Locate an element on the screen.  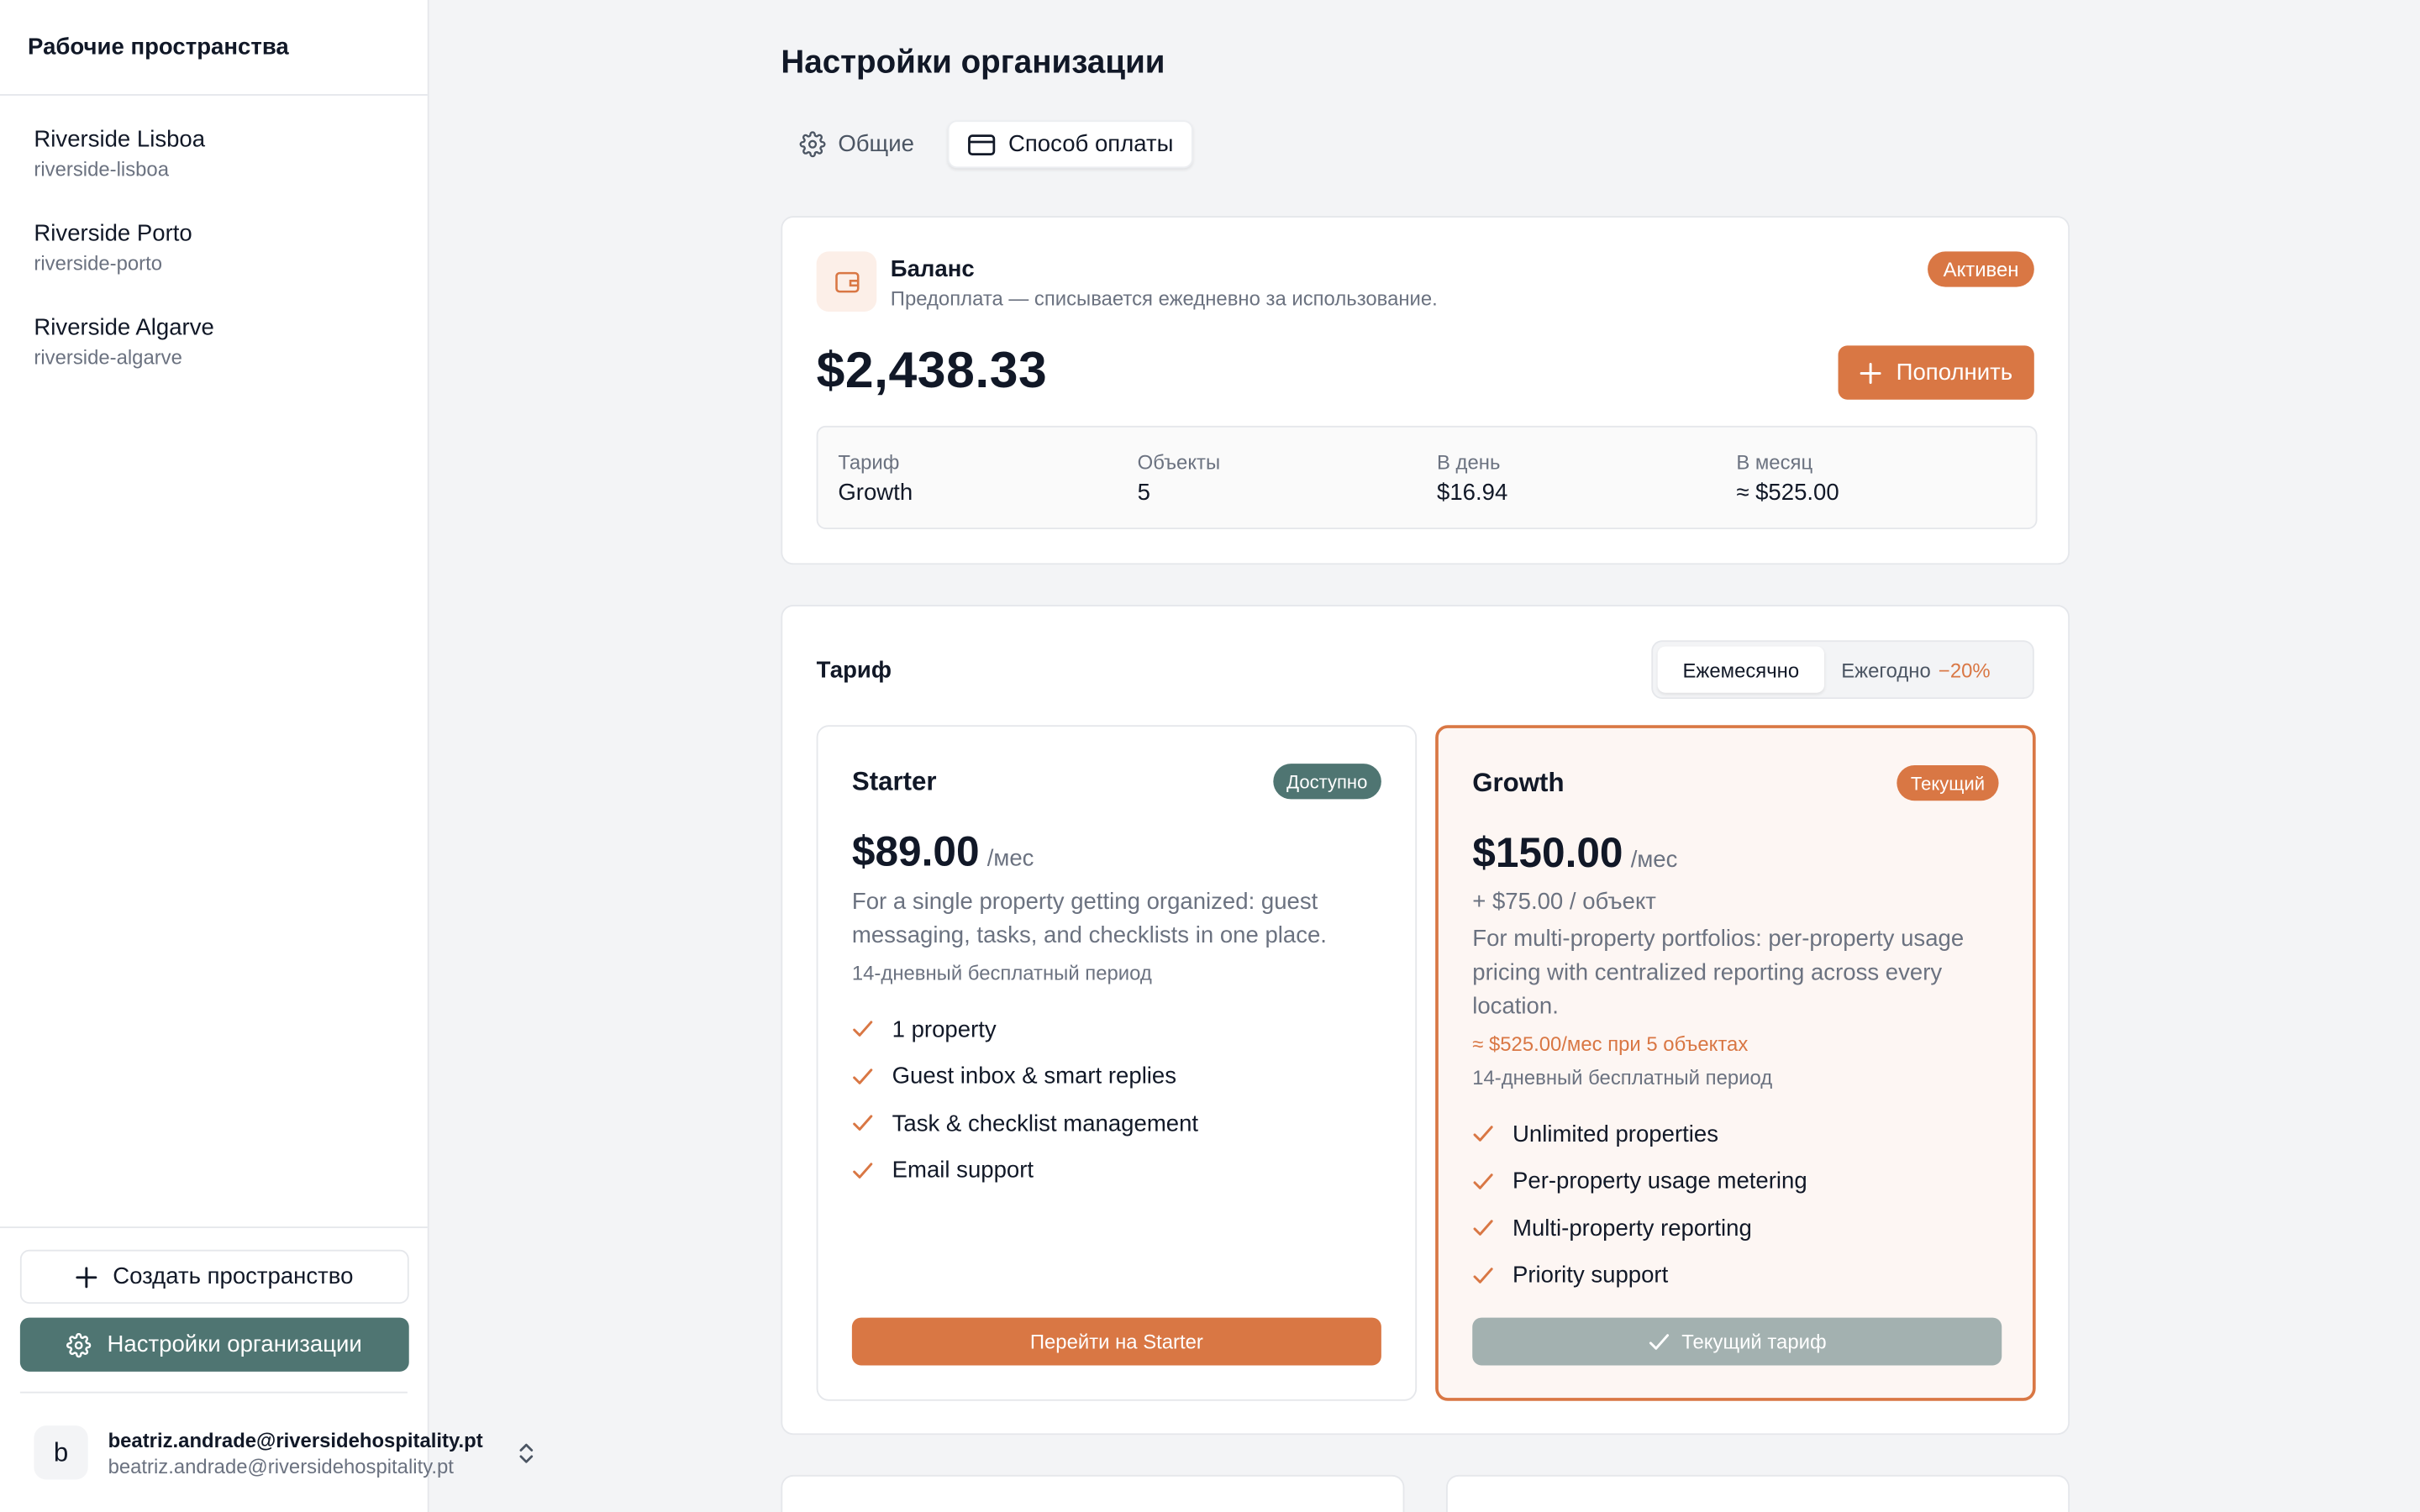
billing-period-toggle: Ежемесячно Ежегодно −20% is located at coordinates (1843, 670).